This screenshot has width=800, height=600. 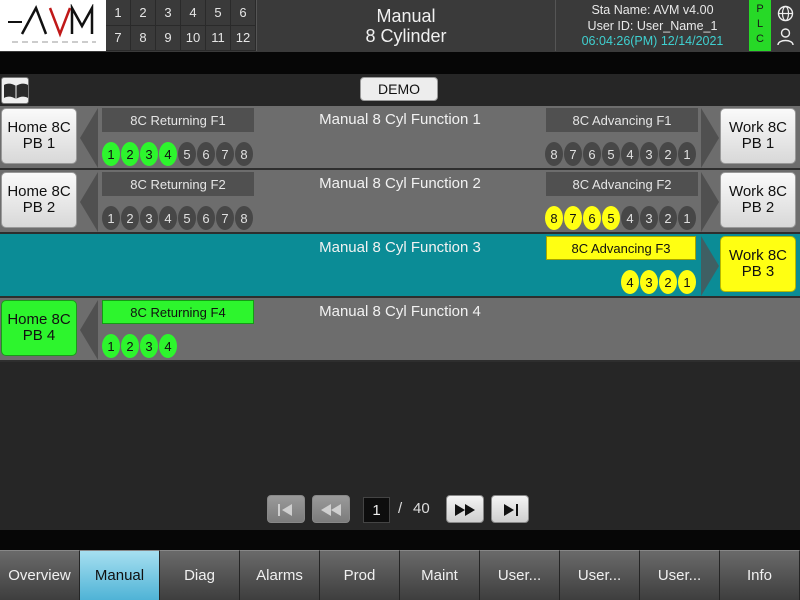 What do you see at coordinates (400, 540) in the screenshot?
I see `footer-spacer` at bounding box center [400, 540].